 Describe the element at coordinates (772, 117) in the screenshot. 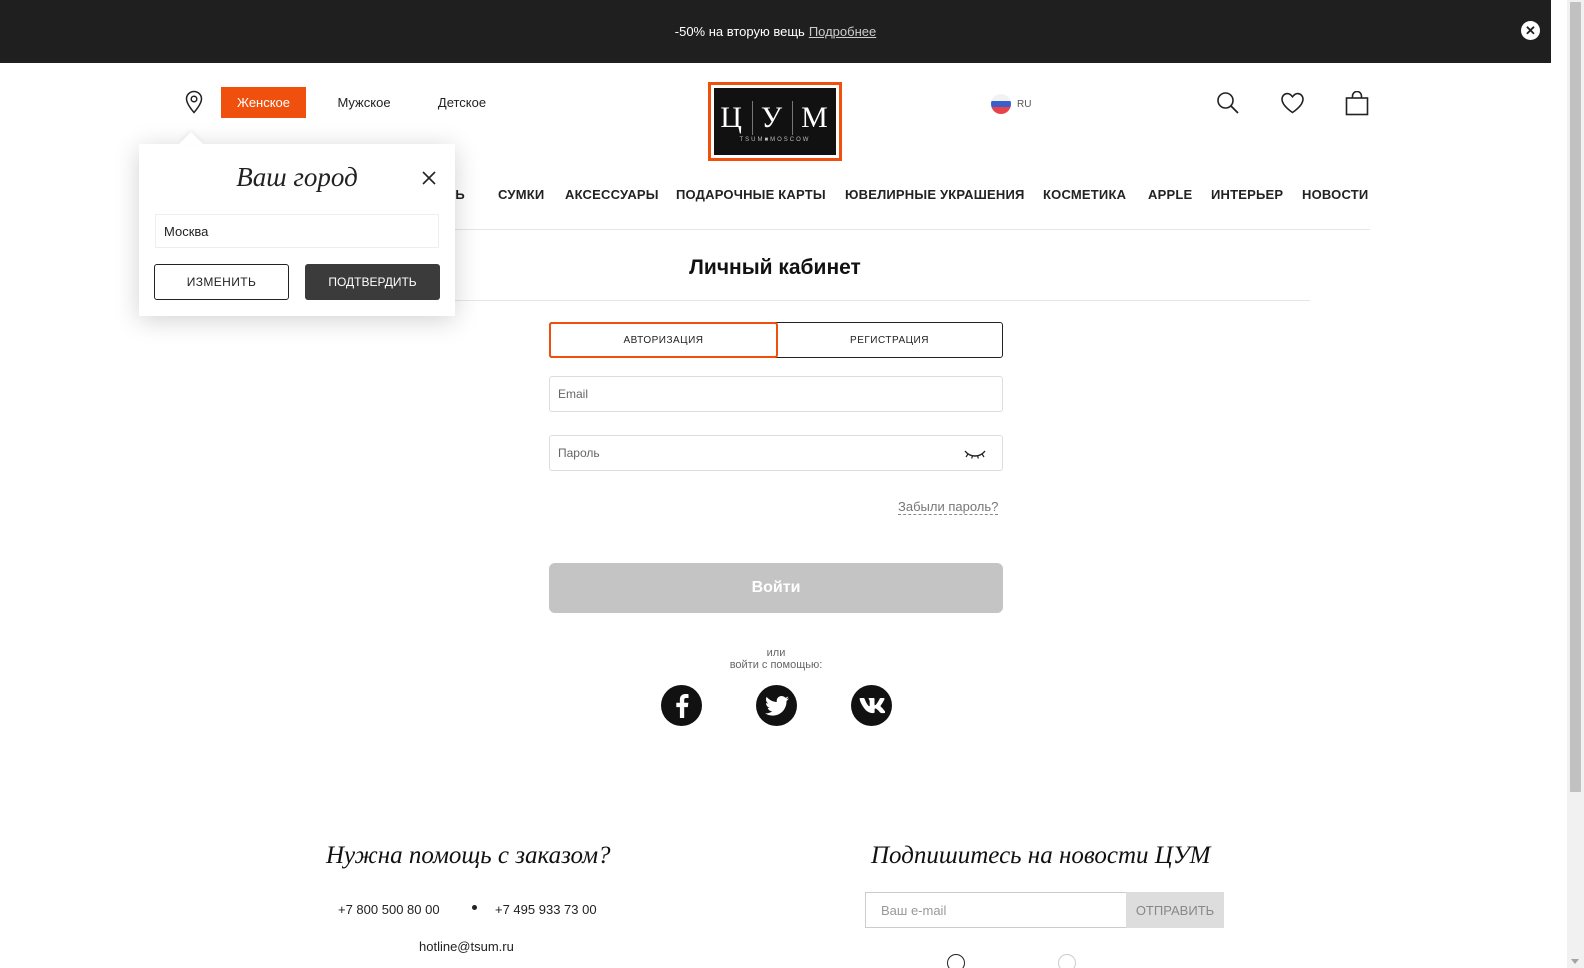

I see `logo-letter: У` at that location.